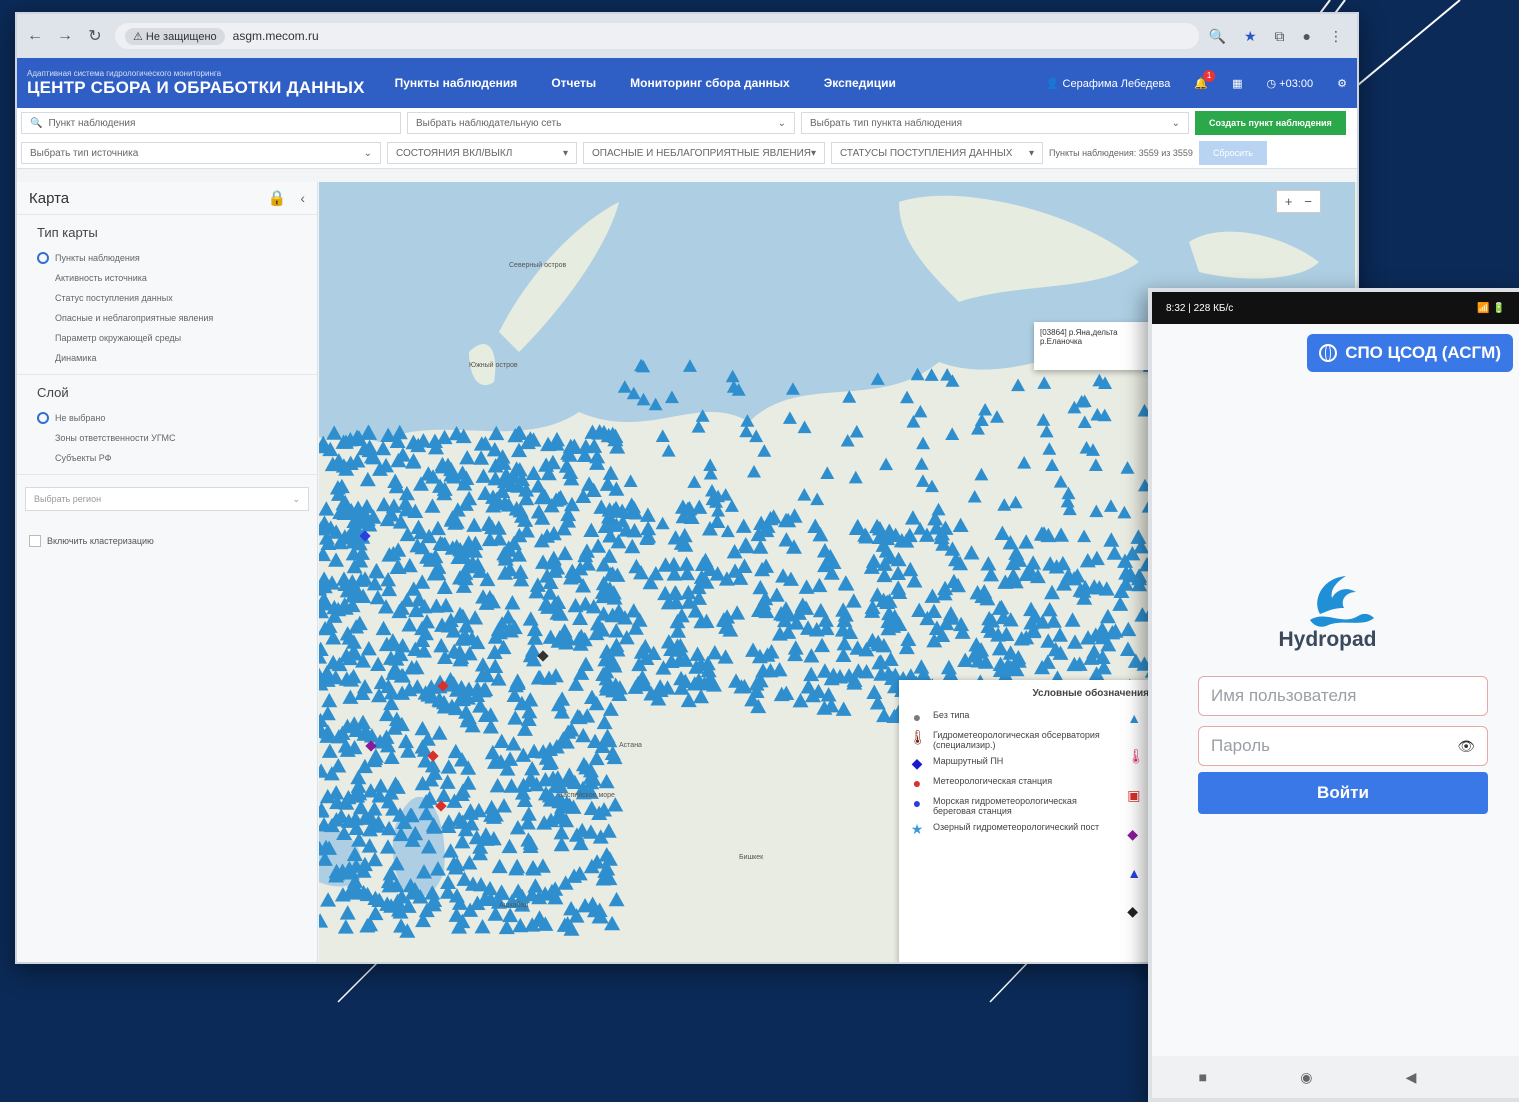 This screenshot has height=1102, width=1519. What do you see at coordinates (1328, 353) in the screenshot?
I see `globe-icon` at bounding box center [1328, 353].